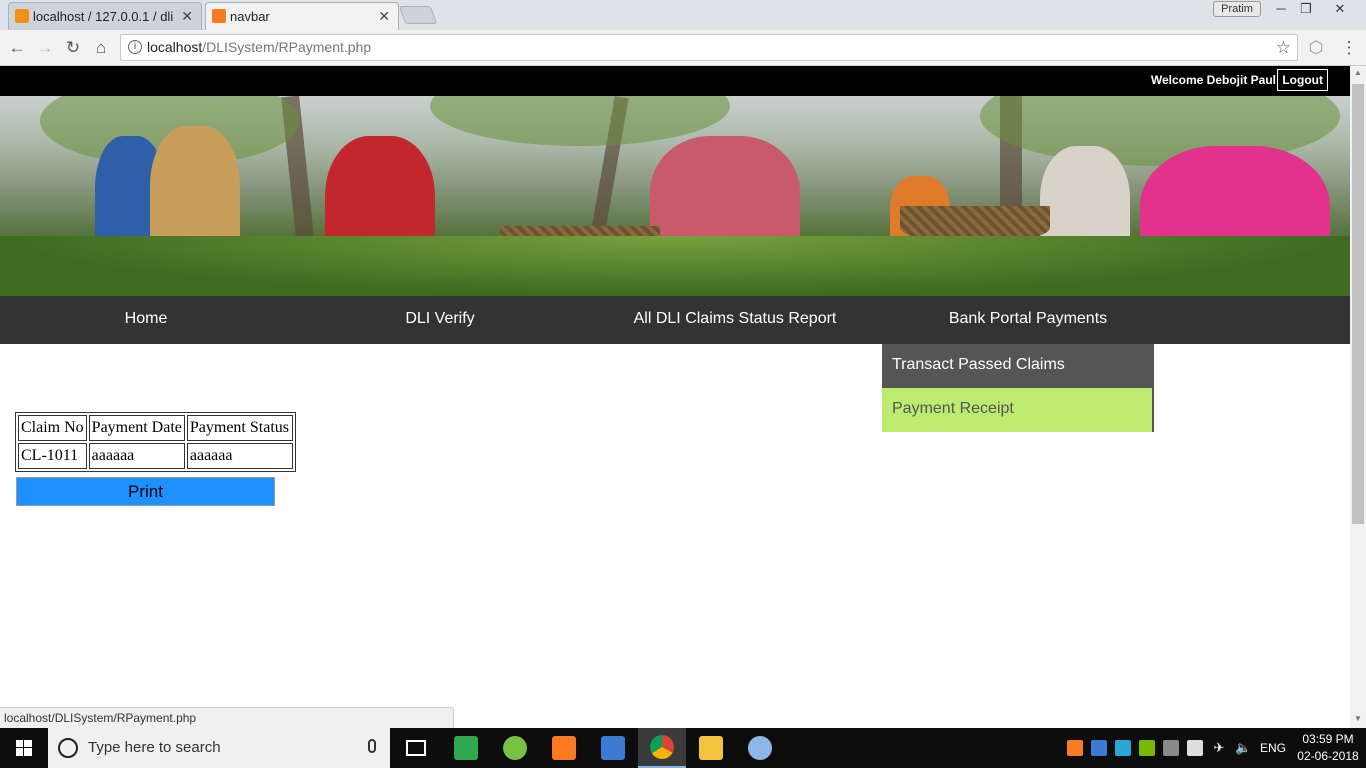 The image size is (1366, 773). What do you see at coordinates (662, 748) in the screenshot?
I see `chrome-icon` at bounding box center [662, 748].